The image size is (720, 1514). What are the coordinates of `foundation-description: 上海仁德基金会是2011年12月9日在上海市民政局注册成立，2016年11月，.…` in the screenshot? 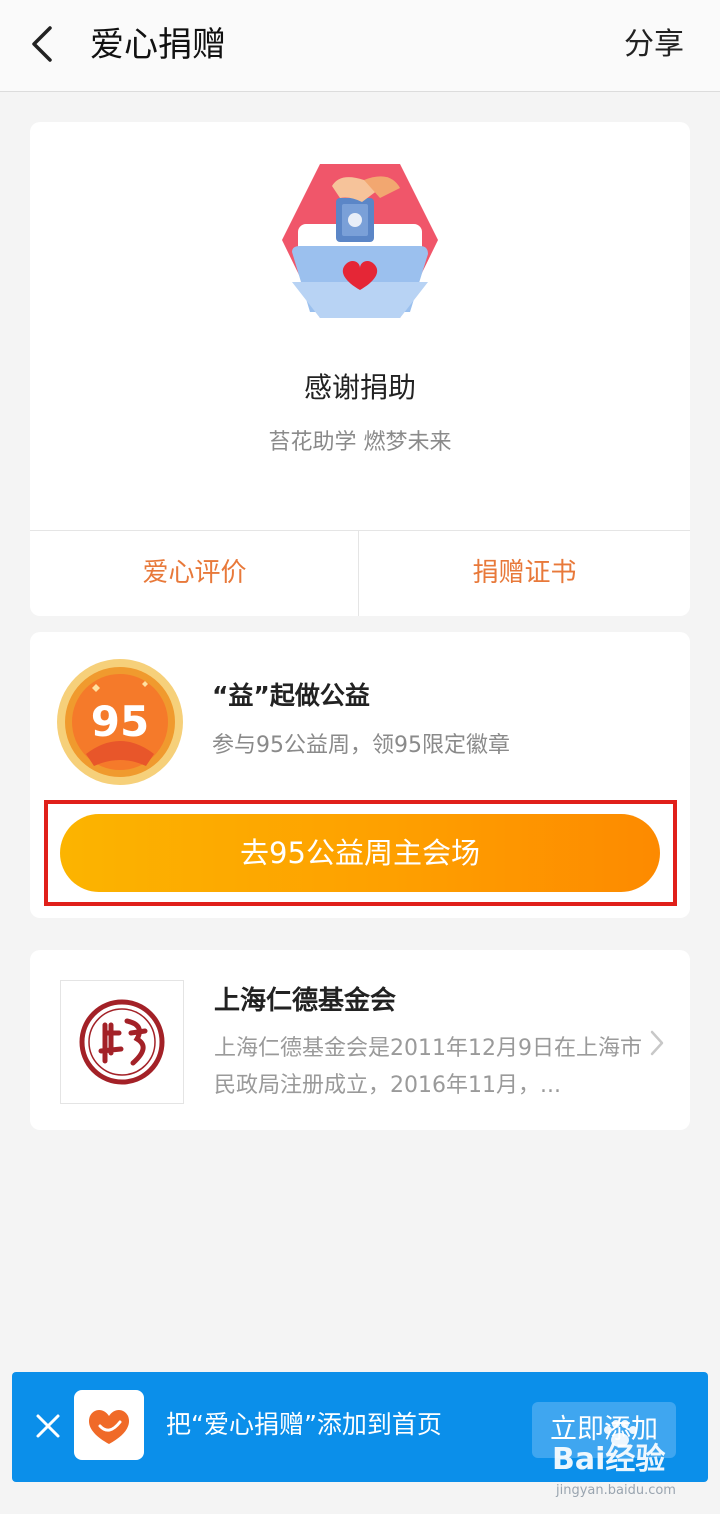 It's located at (428, 1067).